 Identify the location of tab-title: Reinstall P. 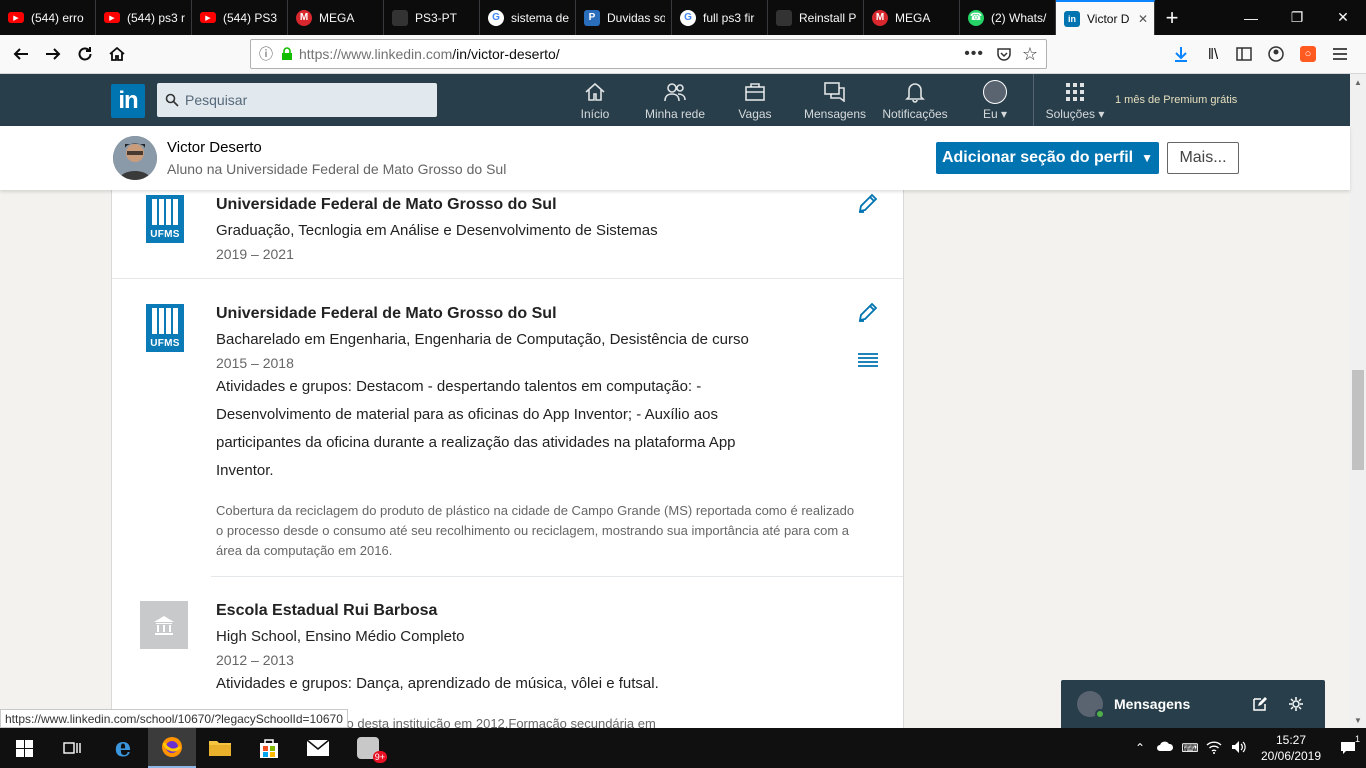
(828, 17).